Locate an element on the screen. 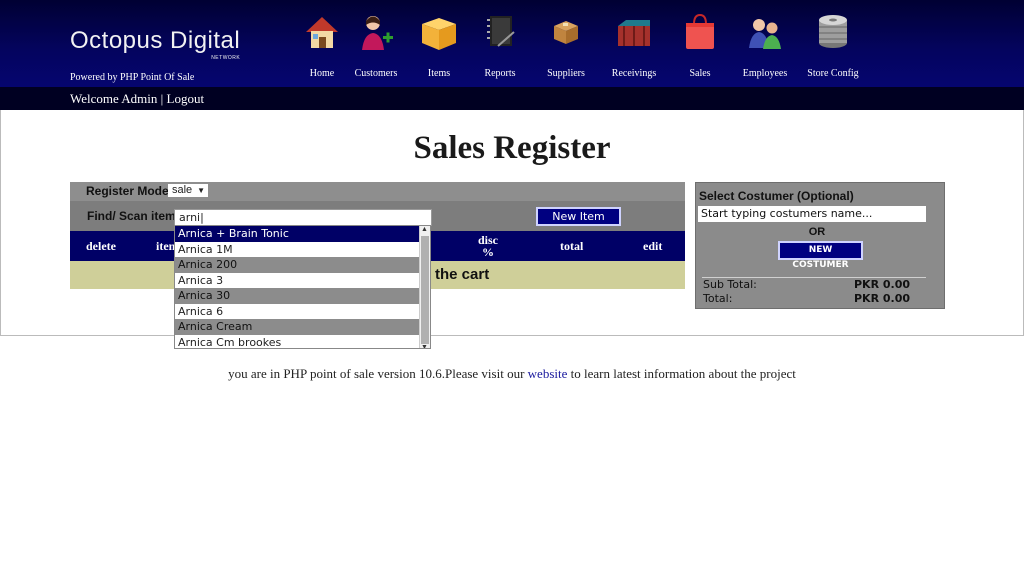 This screenshot has height=576, width=1024. col-delete: delete is located at coordinates (101, 246).